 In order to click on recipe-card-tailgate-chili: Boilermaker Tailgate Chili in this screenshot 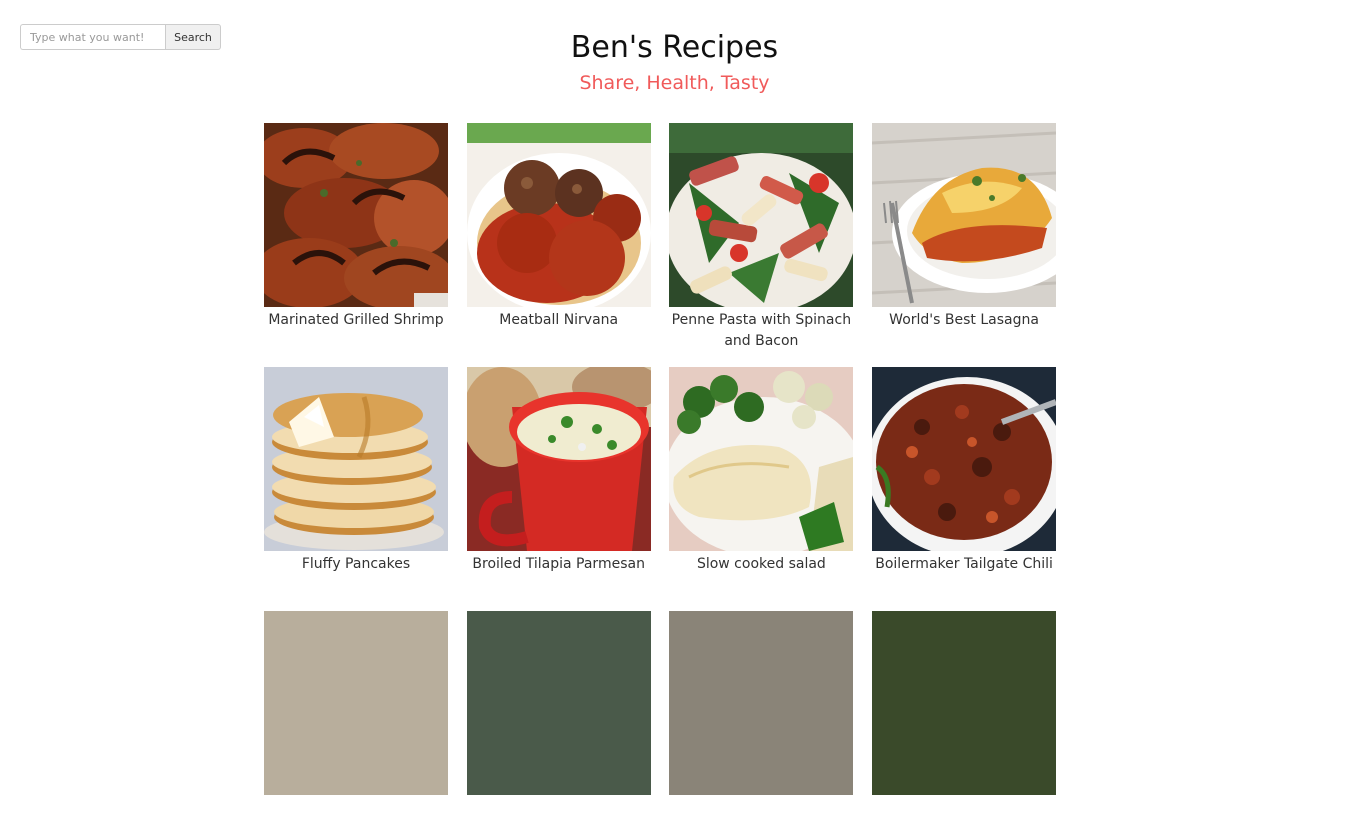, I will do `click(964, 480)`.